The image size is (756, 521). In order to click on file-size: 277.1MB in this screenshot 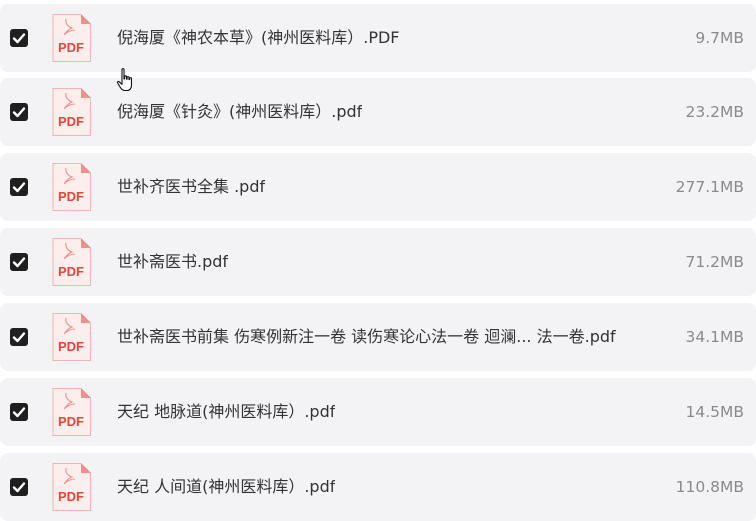, I will do `click(709, 187)`.